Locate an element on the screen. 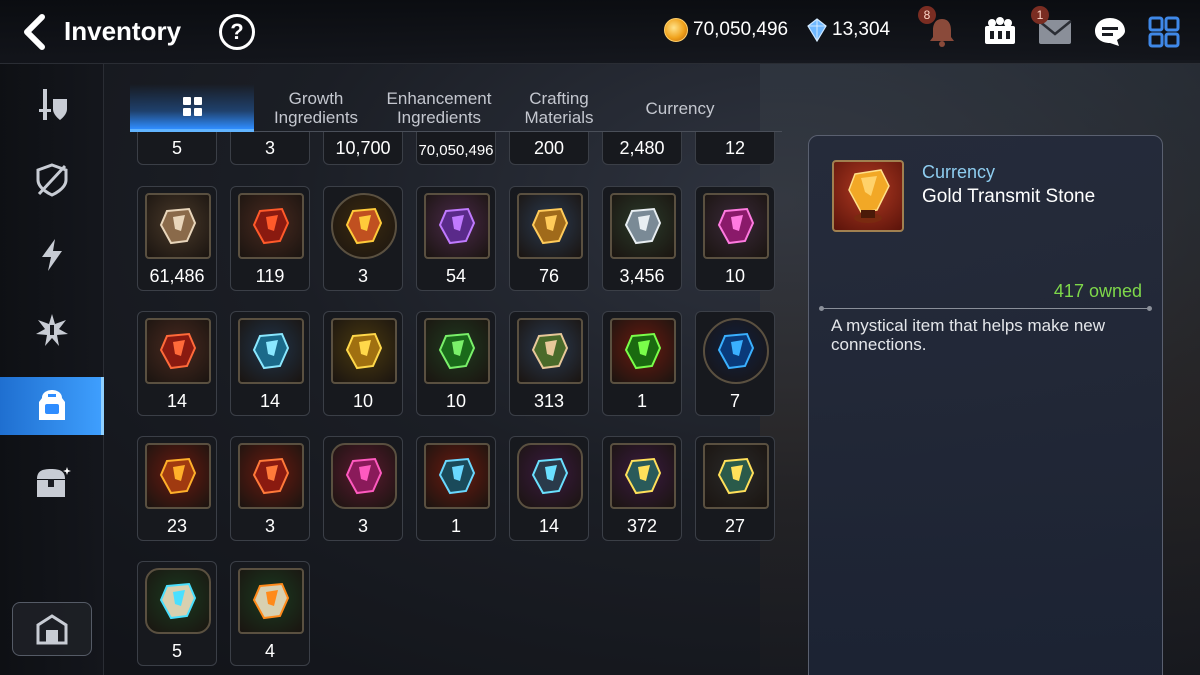  inventory-slot: 27 is located at coordinates (735, 488).